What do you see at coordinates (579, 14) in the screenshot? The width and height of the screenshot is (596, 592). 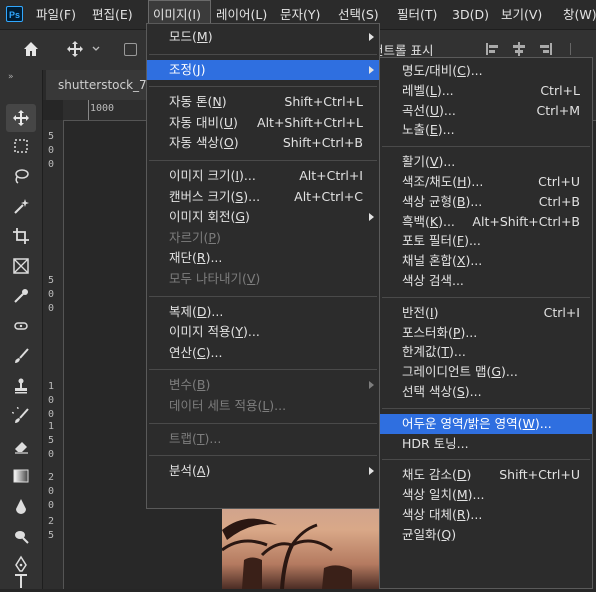 I see `menu-window: 창(W)` at bounding box center [579, 14].